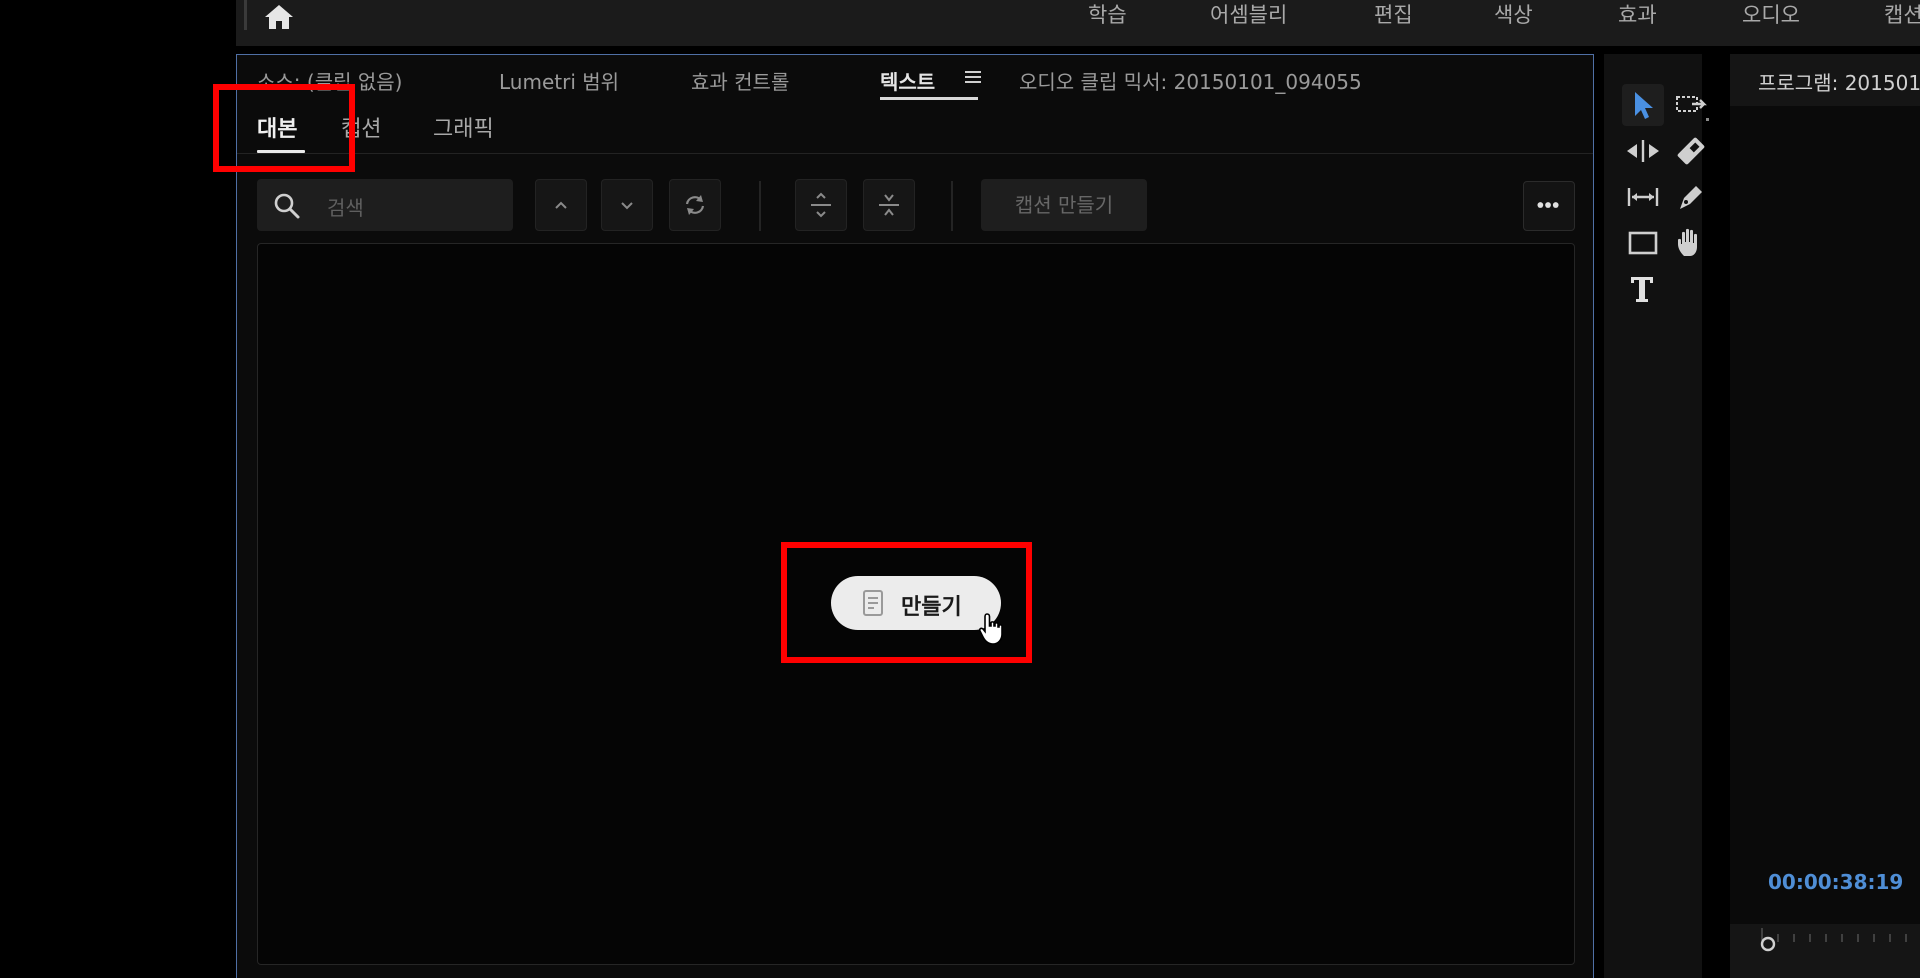 This screenshot has width=1920, height=978. I want to click on collapse-icon, so click(889, 205).